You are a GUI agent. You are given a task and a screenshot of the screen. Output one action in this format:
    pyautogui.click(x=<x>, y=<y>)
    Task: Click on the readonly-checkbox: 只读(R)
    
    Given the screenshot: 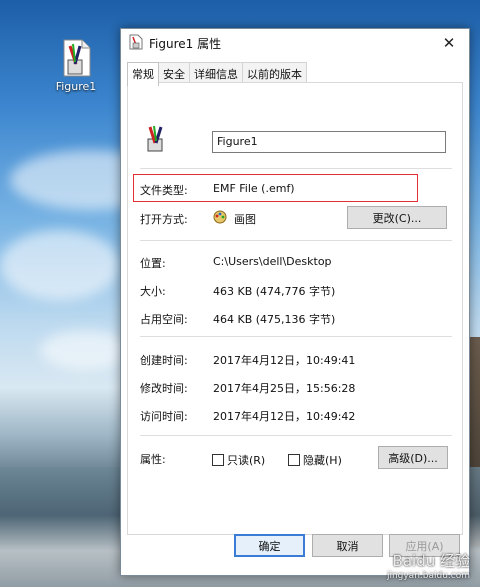 What is the action you would take?
    pyautogui.click(x=238, y=460)
    